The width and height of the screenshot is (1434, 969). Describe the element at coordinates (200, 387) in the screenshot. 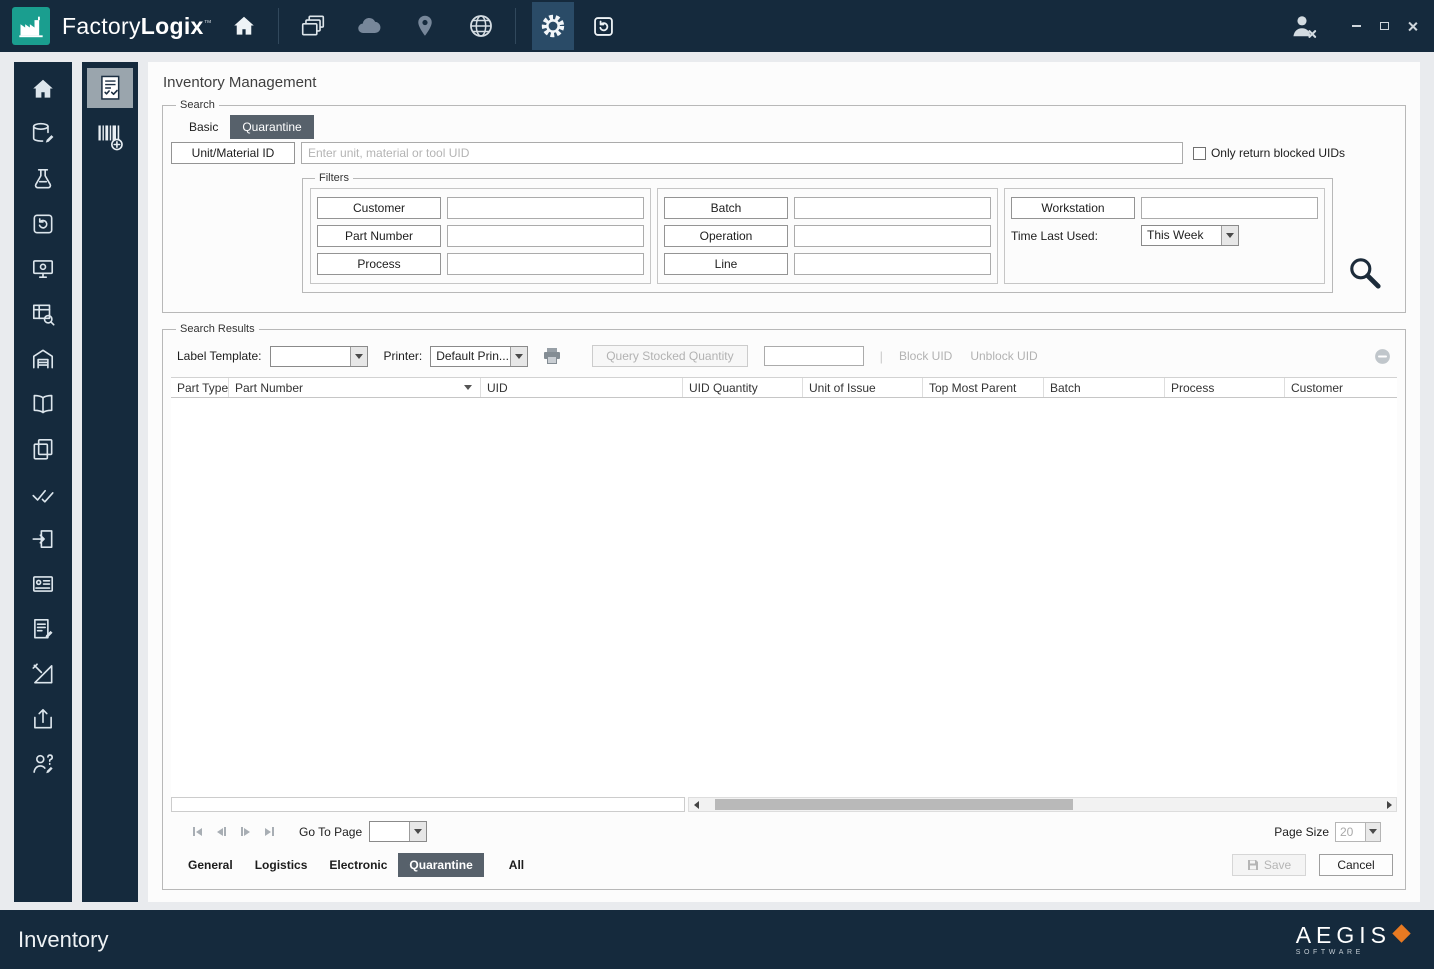

I see `column-header-part-type: Part Type` at that location.